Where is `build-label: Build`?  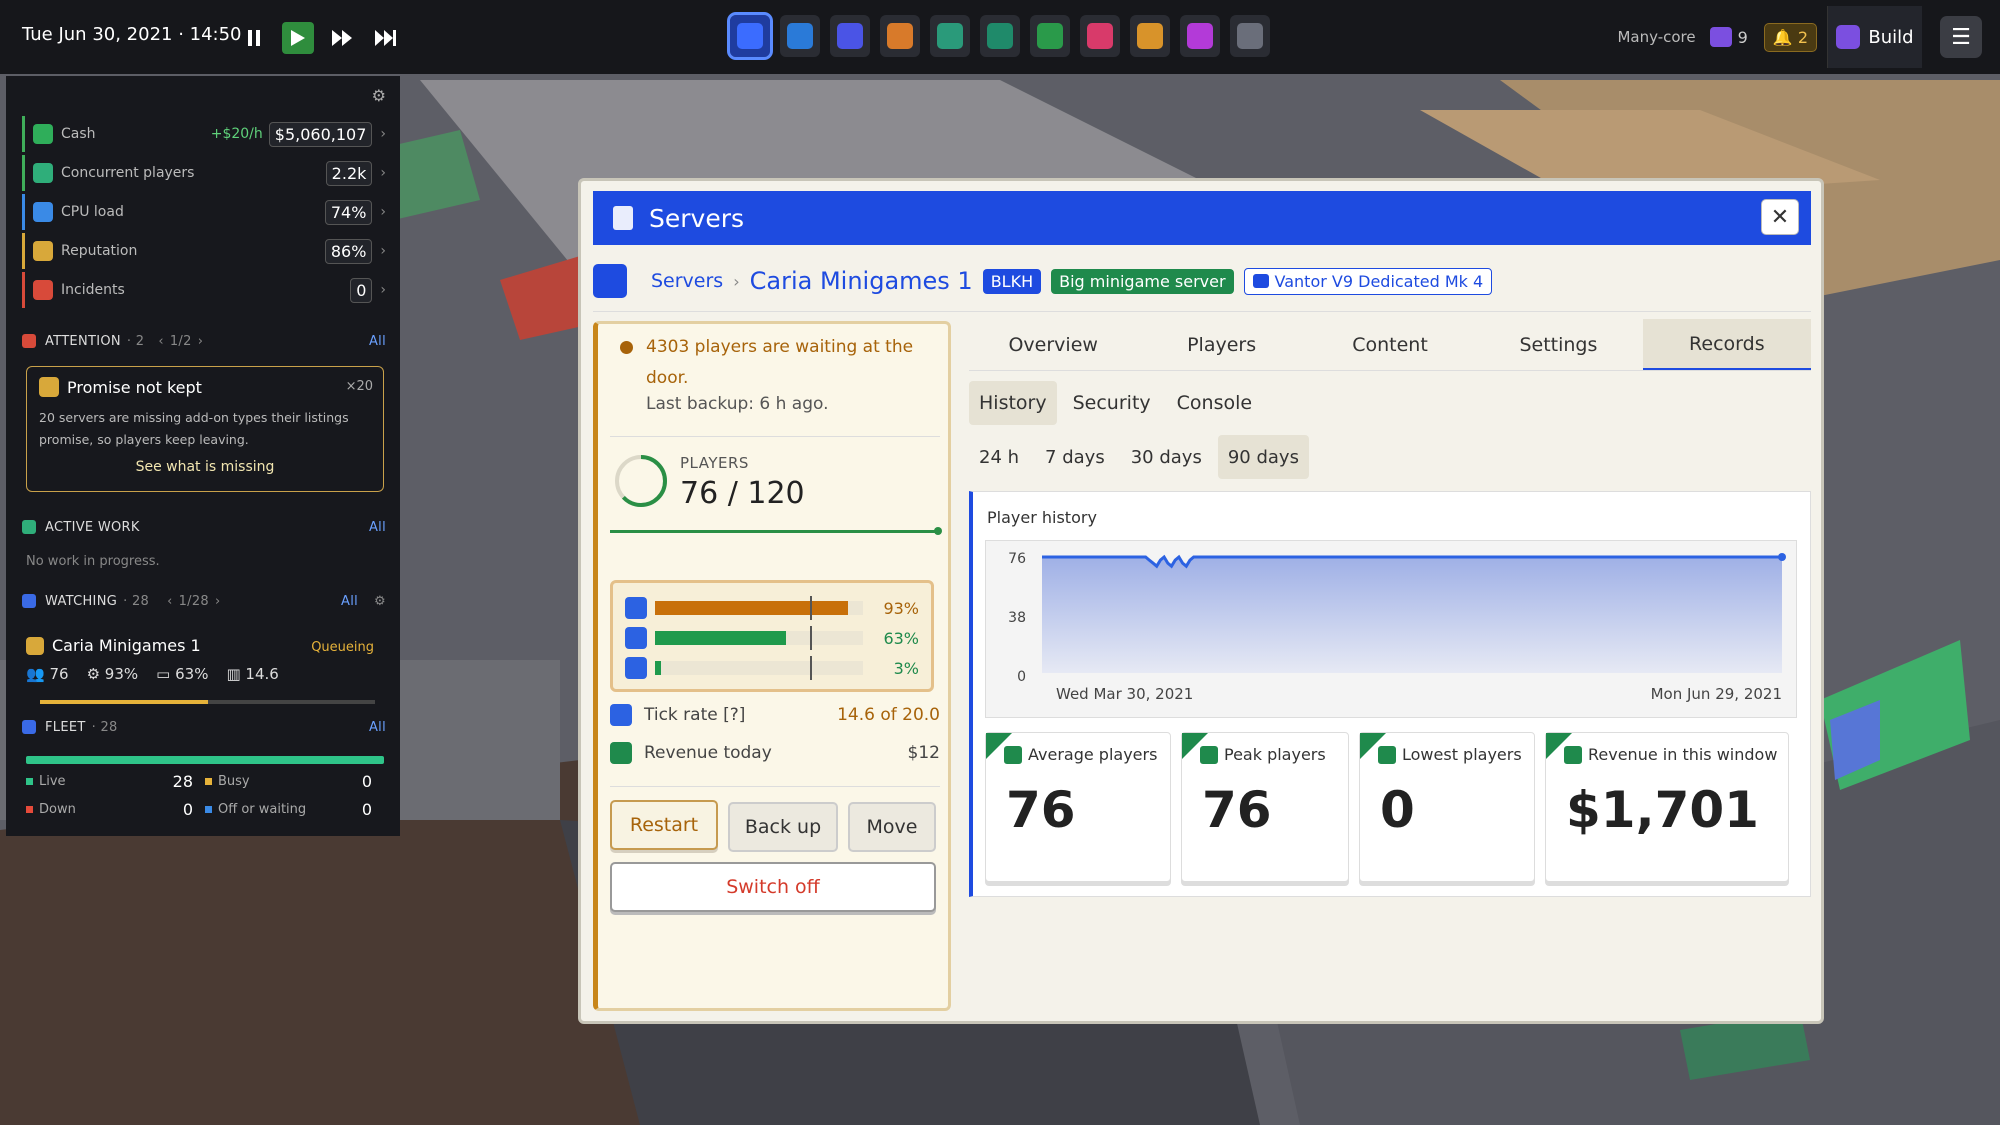 build-label: Build is located at coordinates (1891, 37).